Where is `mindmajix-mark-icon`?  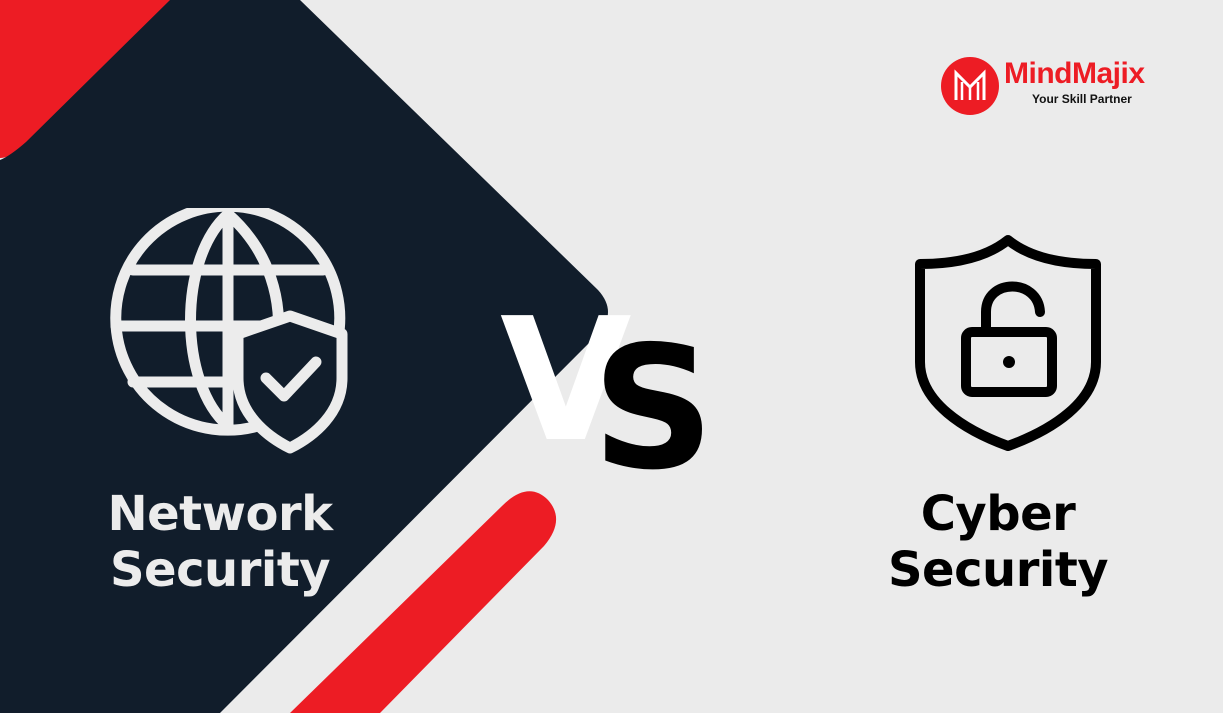
mindmajix-mark-icon is located at coordinates (970, 86).